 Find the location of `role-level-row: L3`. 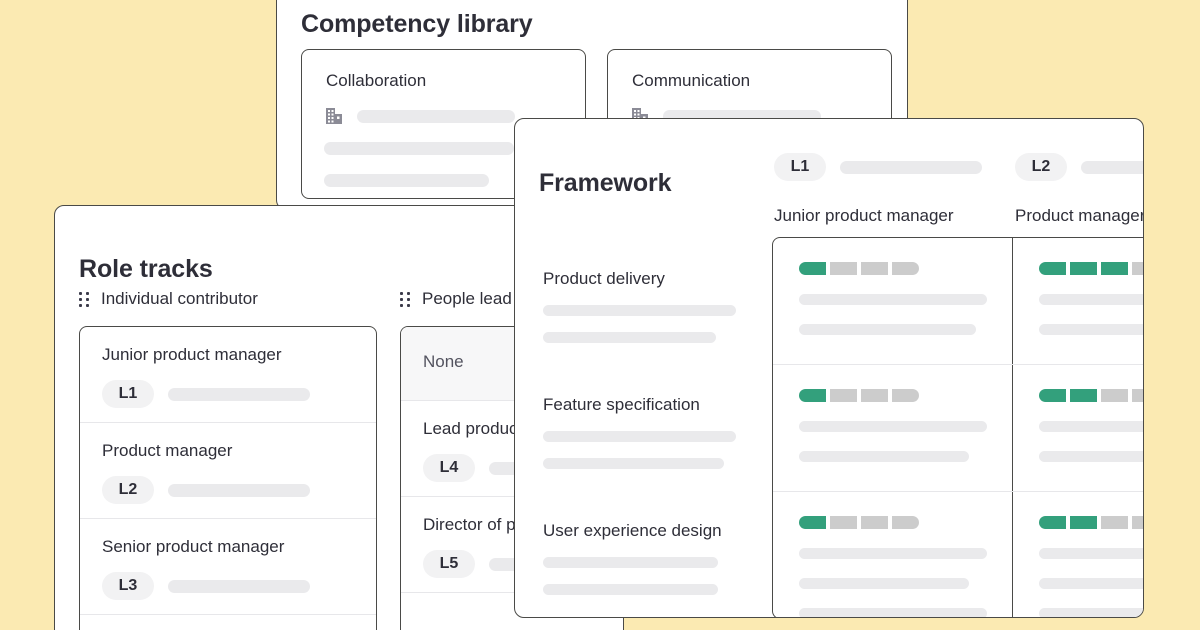

role-level-row: L3 is located at coordinates (228, 586).